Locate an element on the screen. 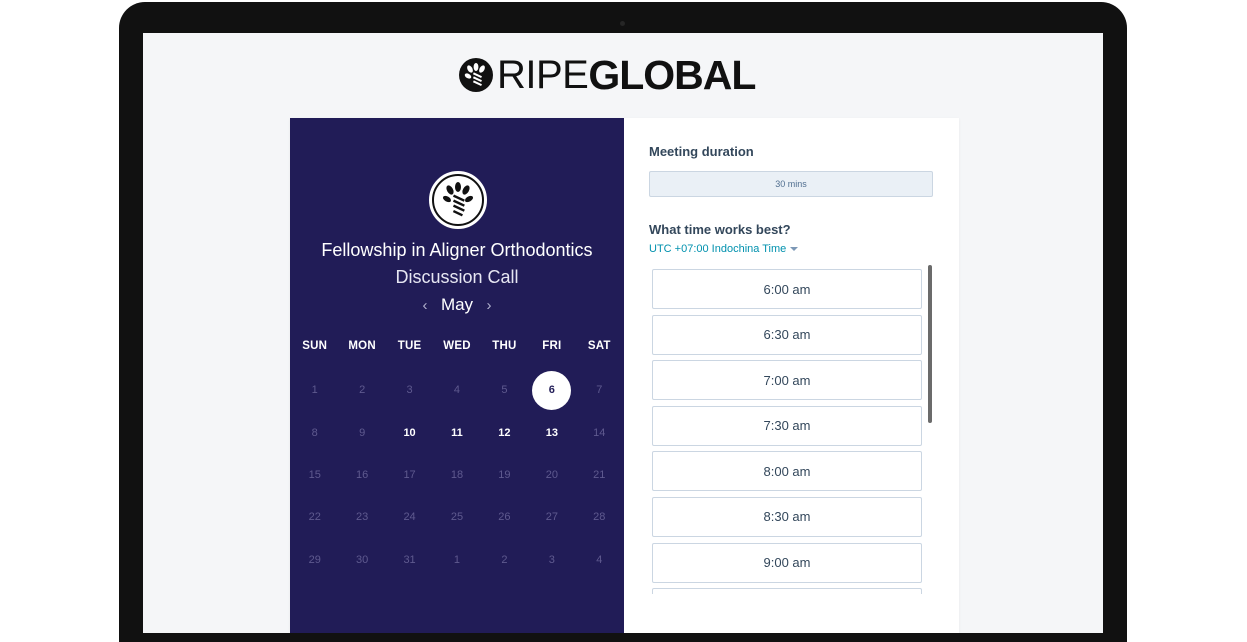 This screenshot has width=1247, height=642. calendar-day: 30 is located at coordinates (361, 560).